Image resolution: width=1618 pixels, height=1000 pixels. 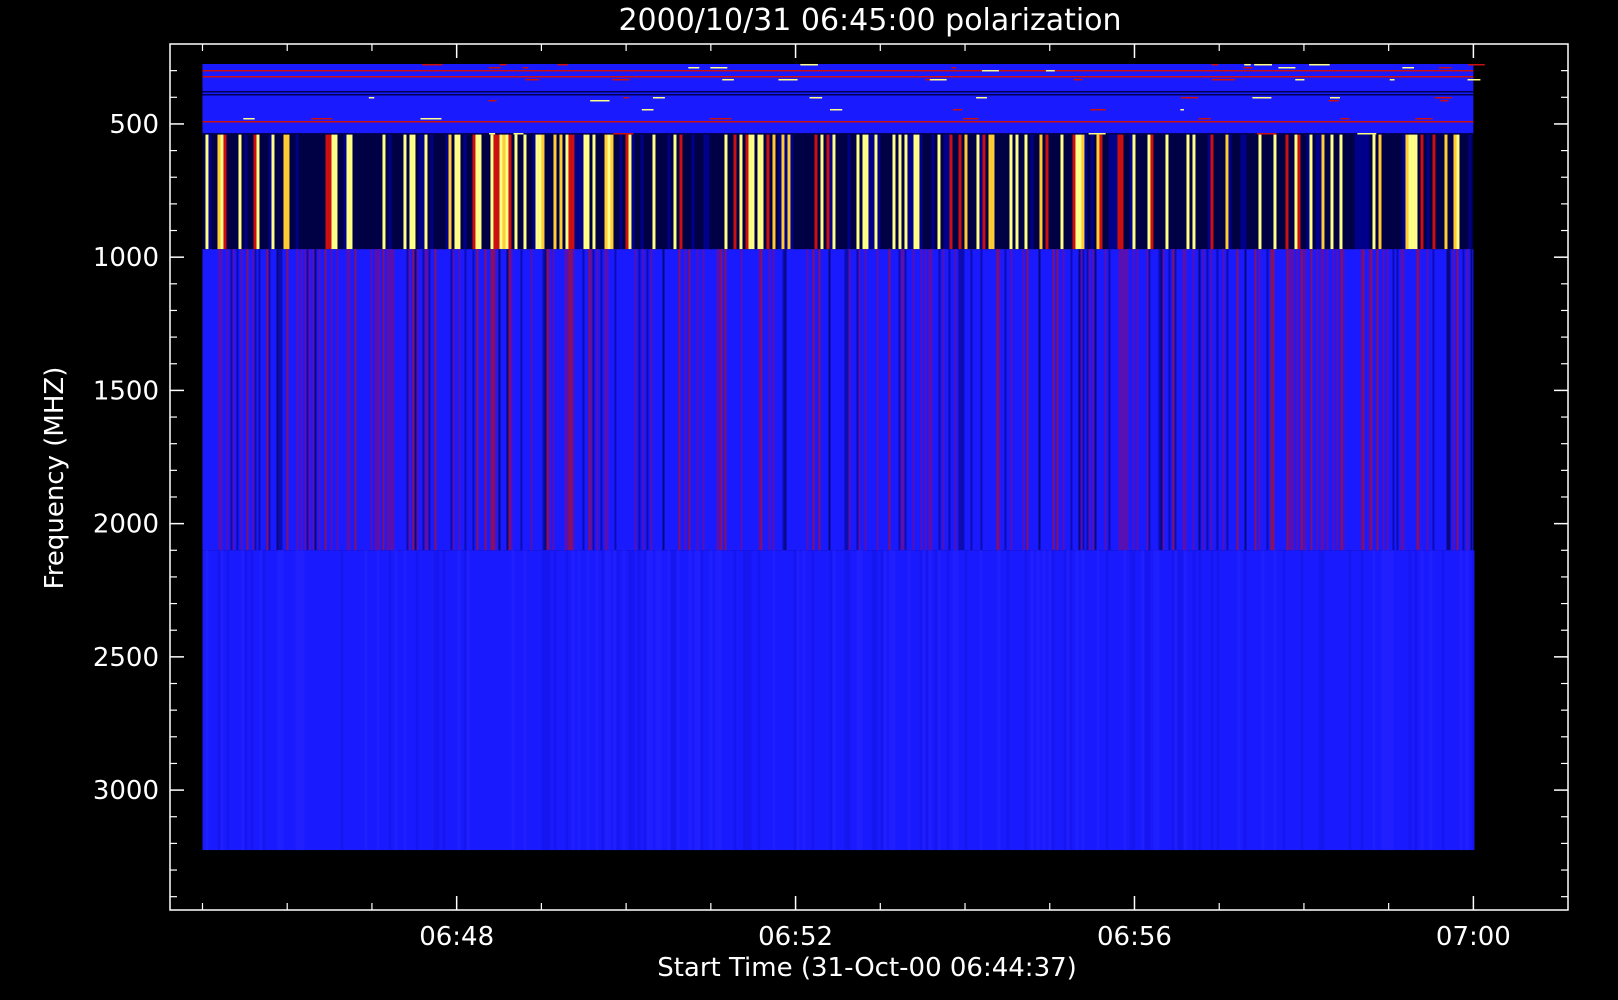 I want to click on y-tick-label: 500, so click(x=134, y=125).